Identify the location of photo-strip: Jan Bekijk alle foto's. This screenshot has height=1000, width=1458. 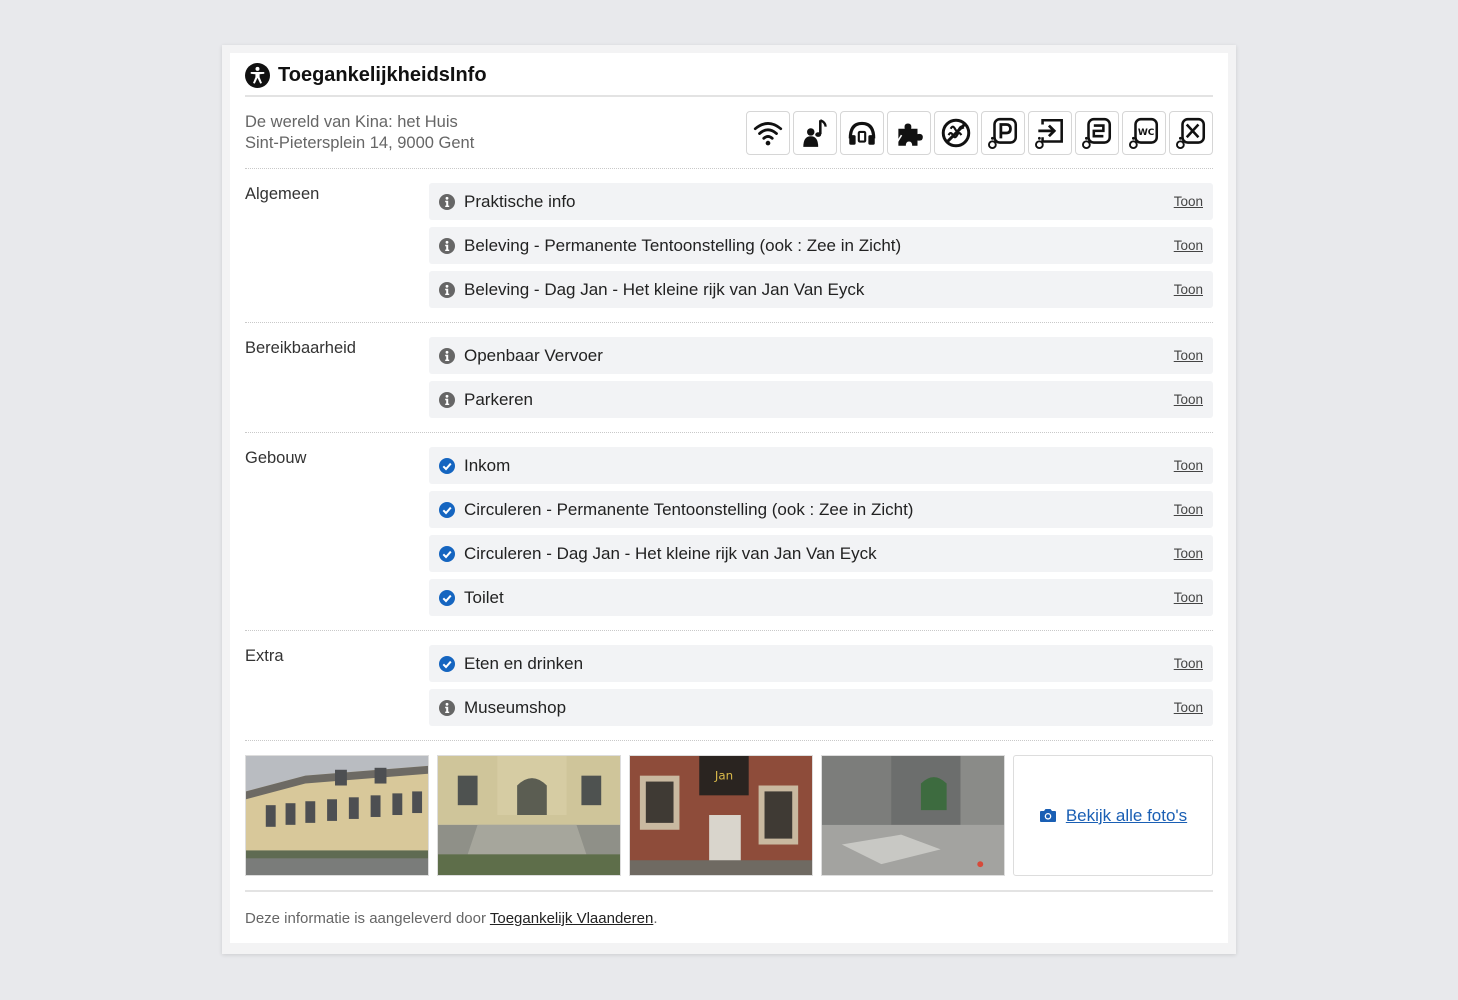
(729, 816).